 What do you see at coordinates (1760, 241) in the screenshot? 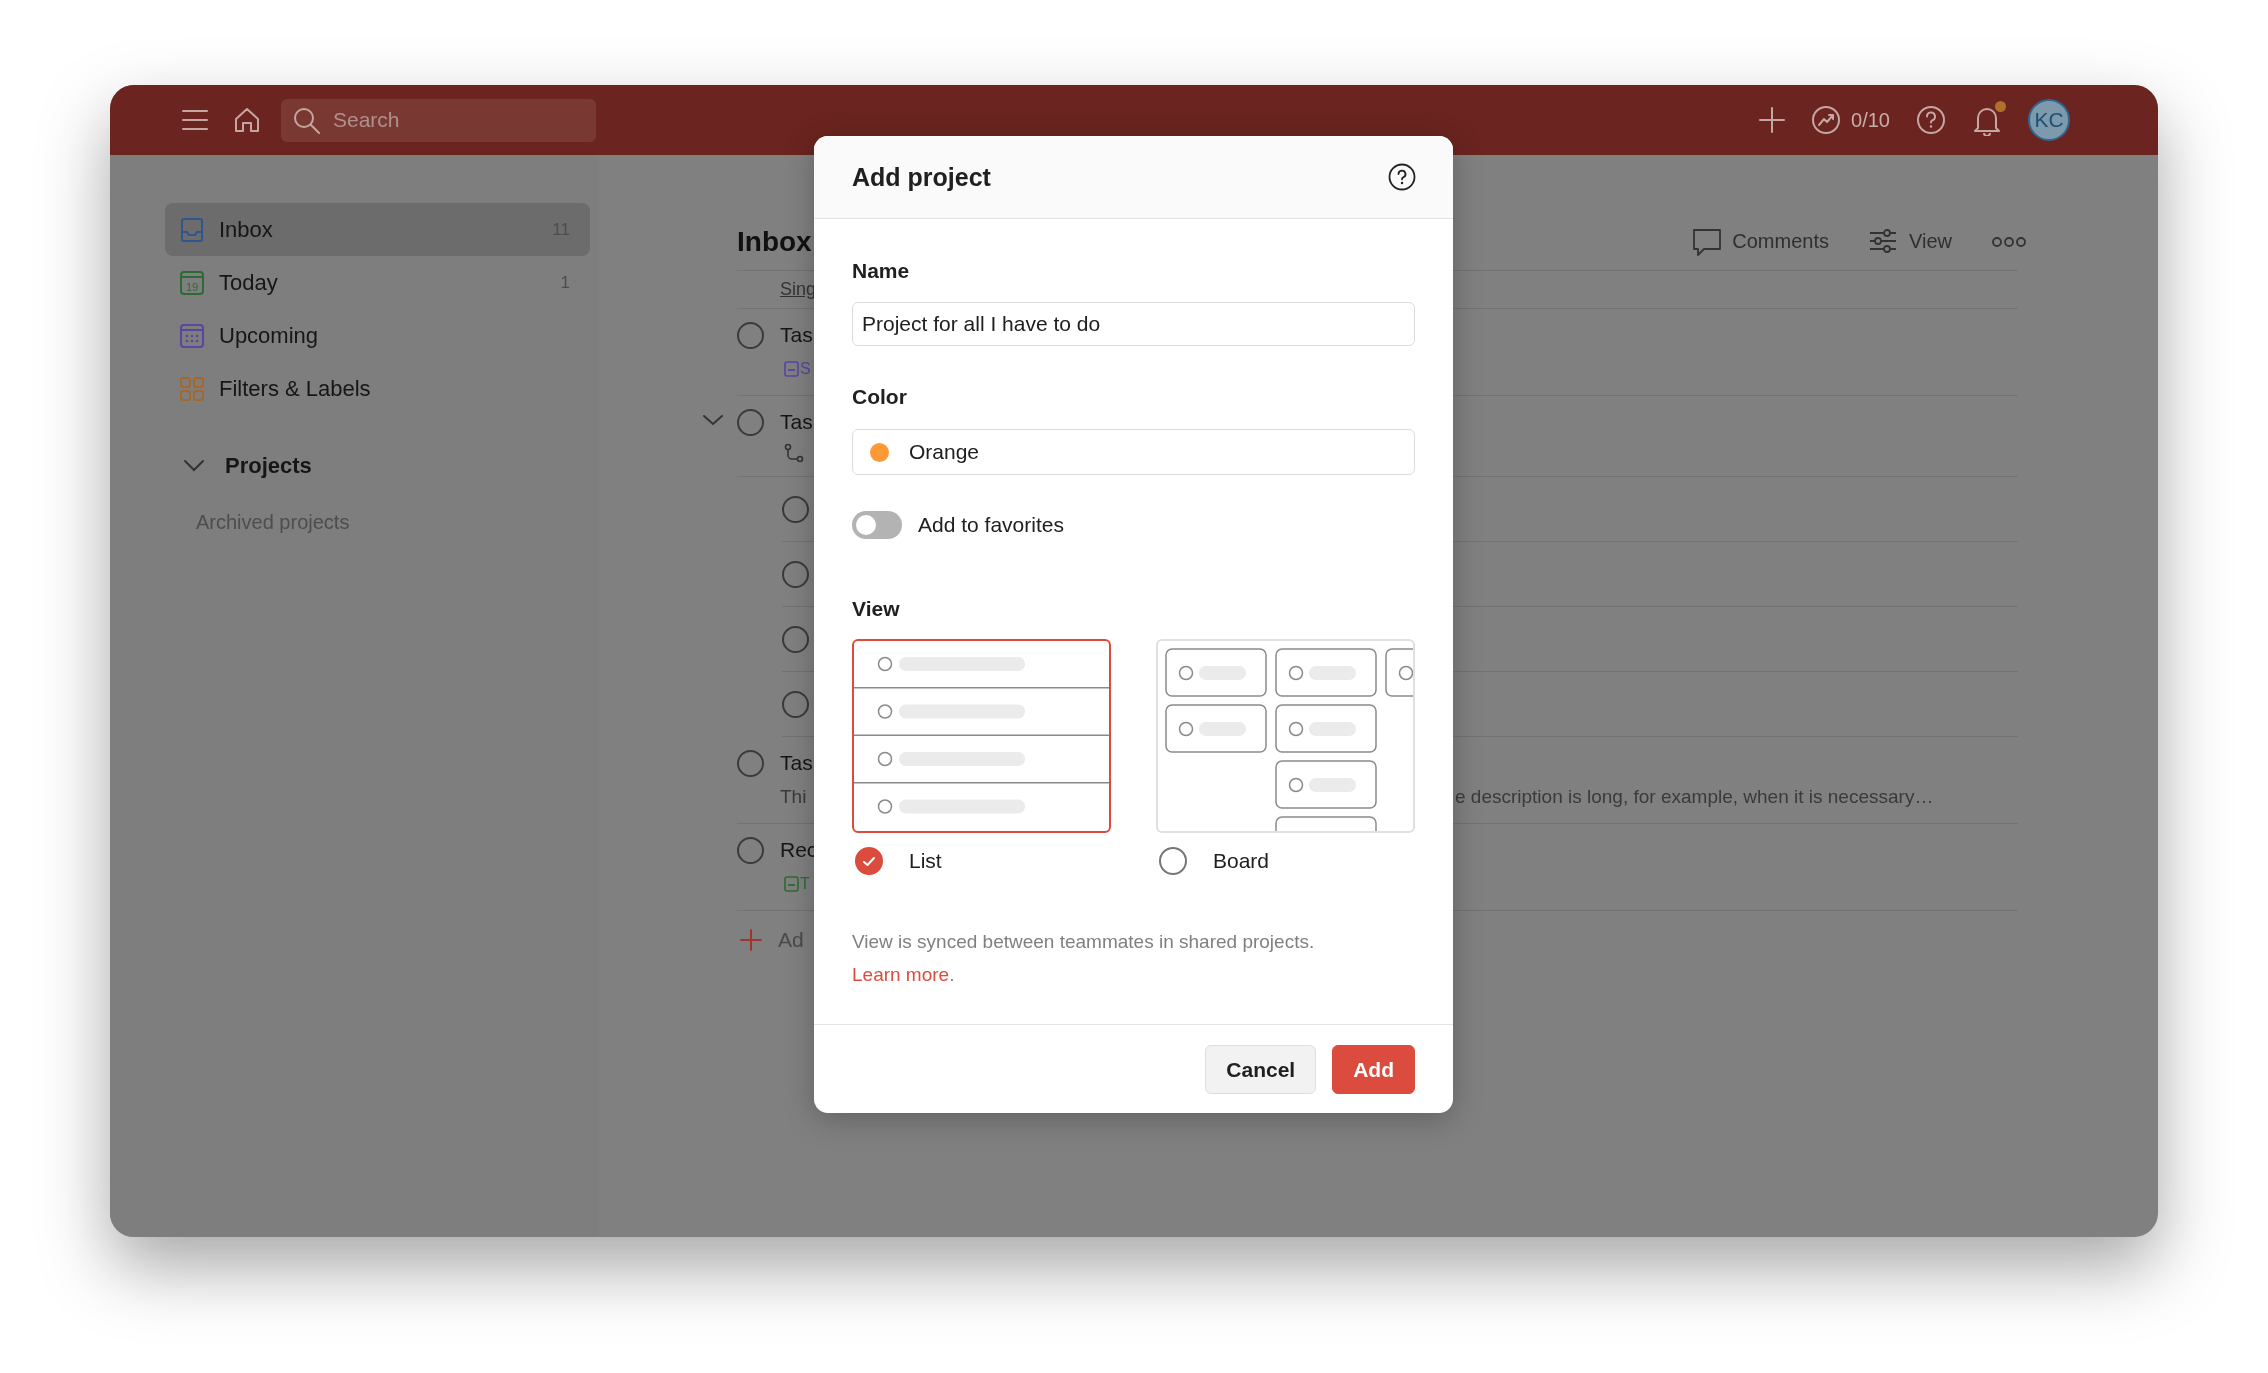
I see `toolbar-button: Comments` at bounding box center [1760, 241].